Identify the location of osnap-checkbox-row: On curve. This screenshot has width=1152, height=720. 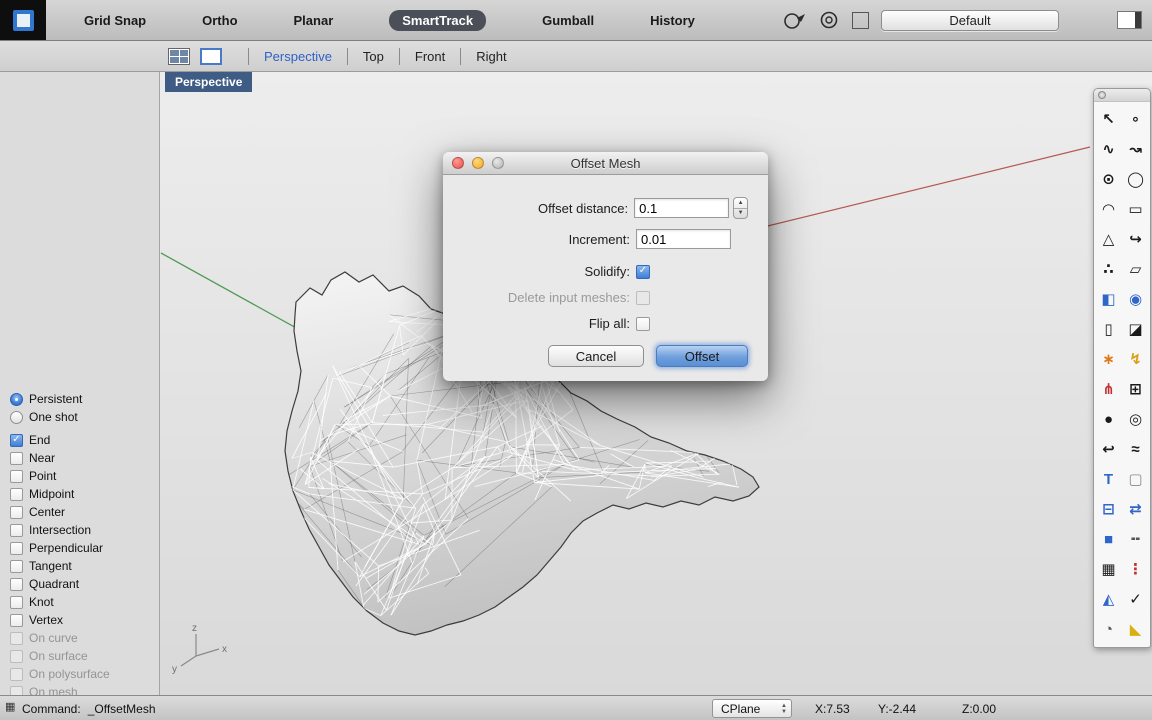
(84, 638).